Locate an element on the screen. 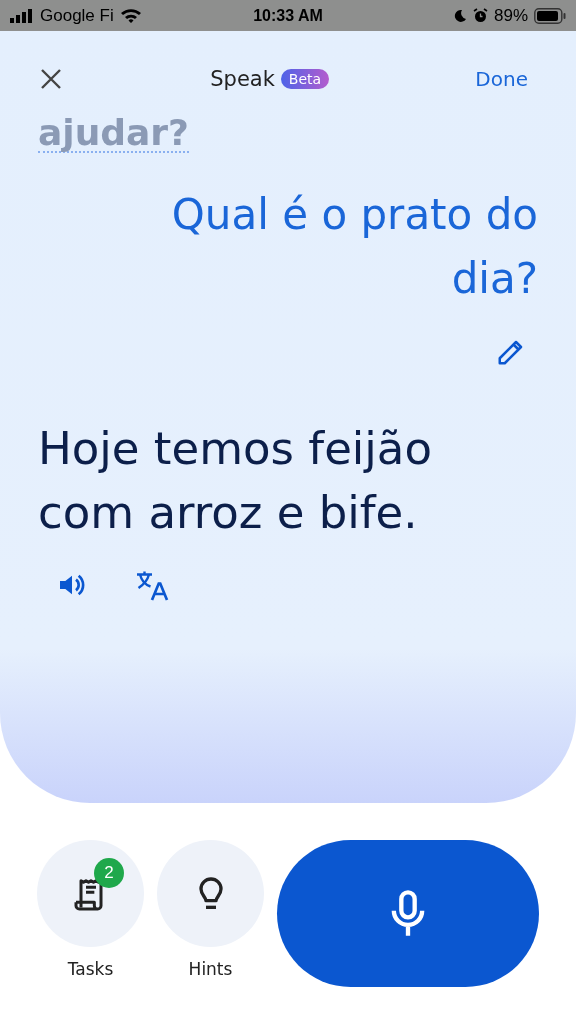 Image resolution: width=576 pixels, height=1024 pixels. done-button: Done is located at coordinates (501, 79).